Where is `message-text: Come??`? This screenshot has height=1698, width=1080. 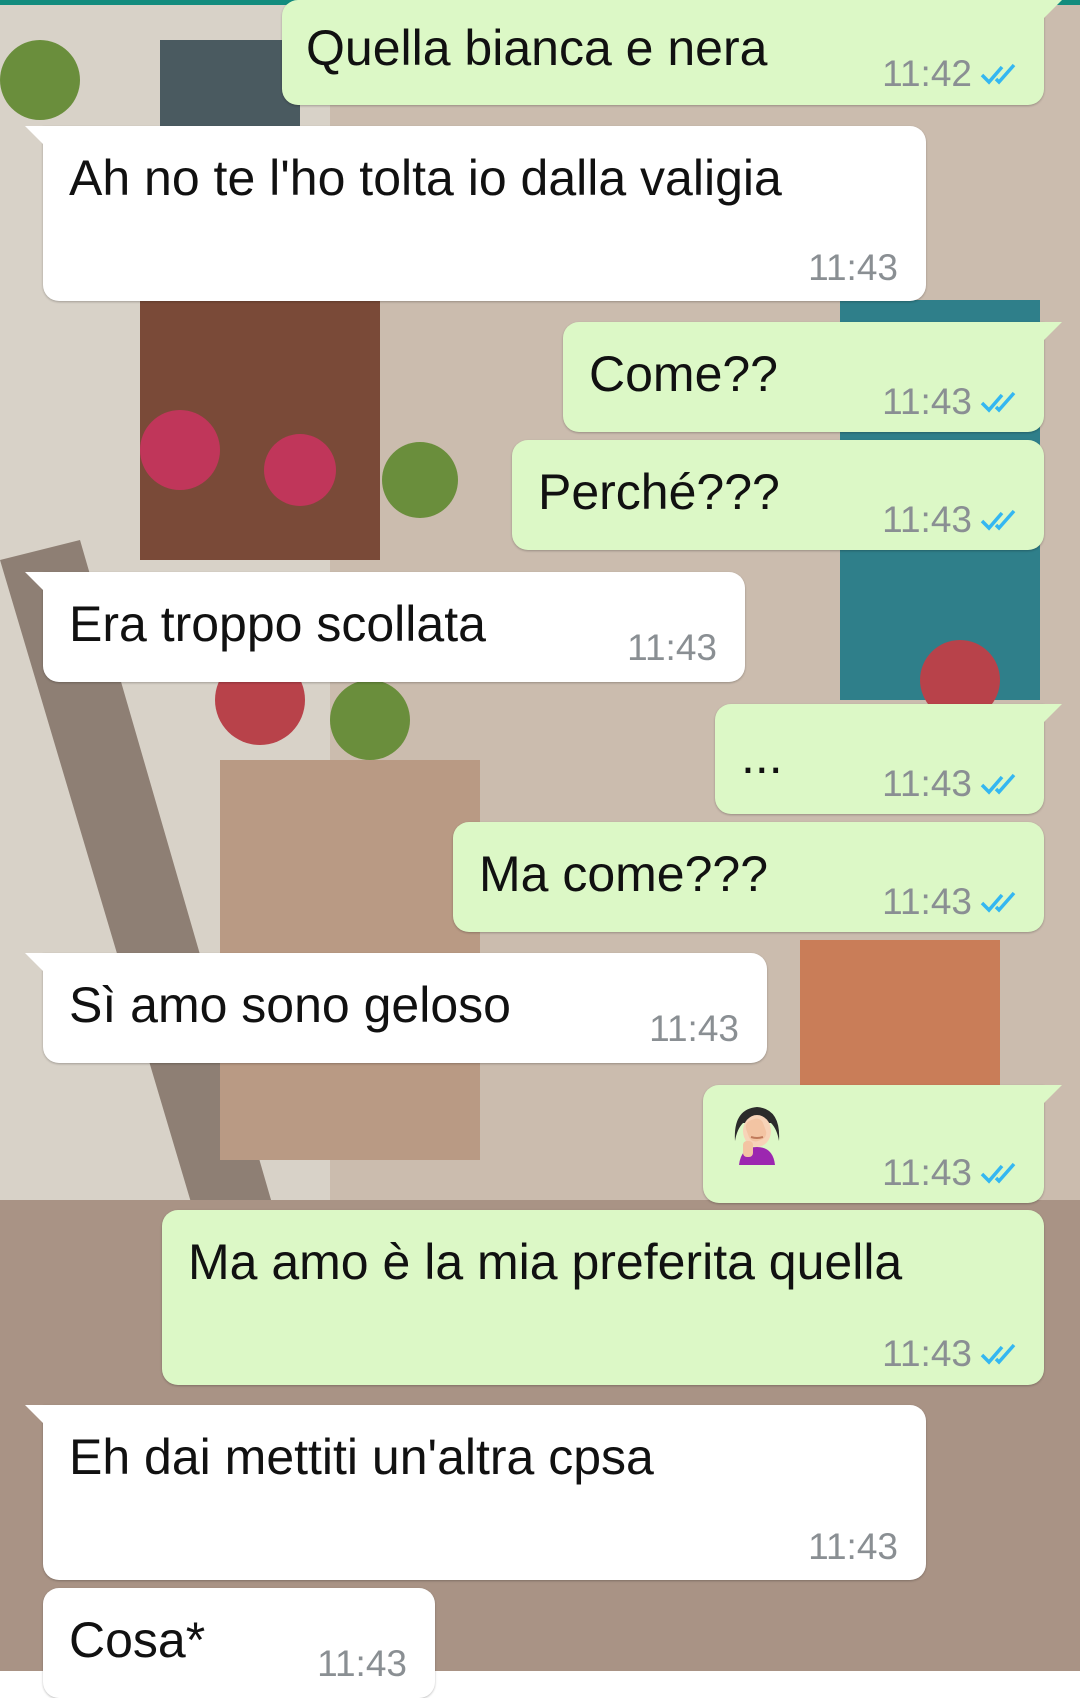
message-text: Come?? is located at coordinates (683, 374).